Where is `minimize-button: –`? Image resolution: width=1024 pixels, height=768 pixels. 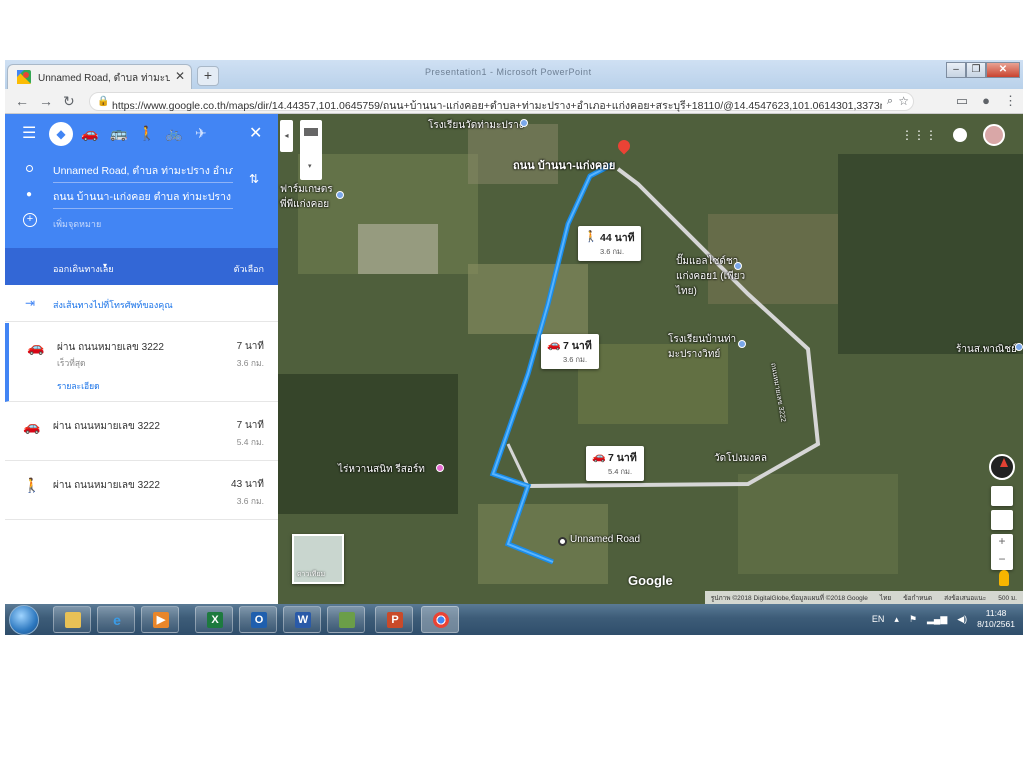
minimize-button: – is located at coordinates (956, 70).